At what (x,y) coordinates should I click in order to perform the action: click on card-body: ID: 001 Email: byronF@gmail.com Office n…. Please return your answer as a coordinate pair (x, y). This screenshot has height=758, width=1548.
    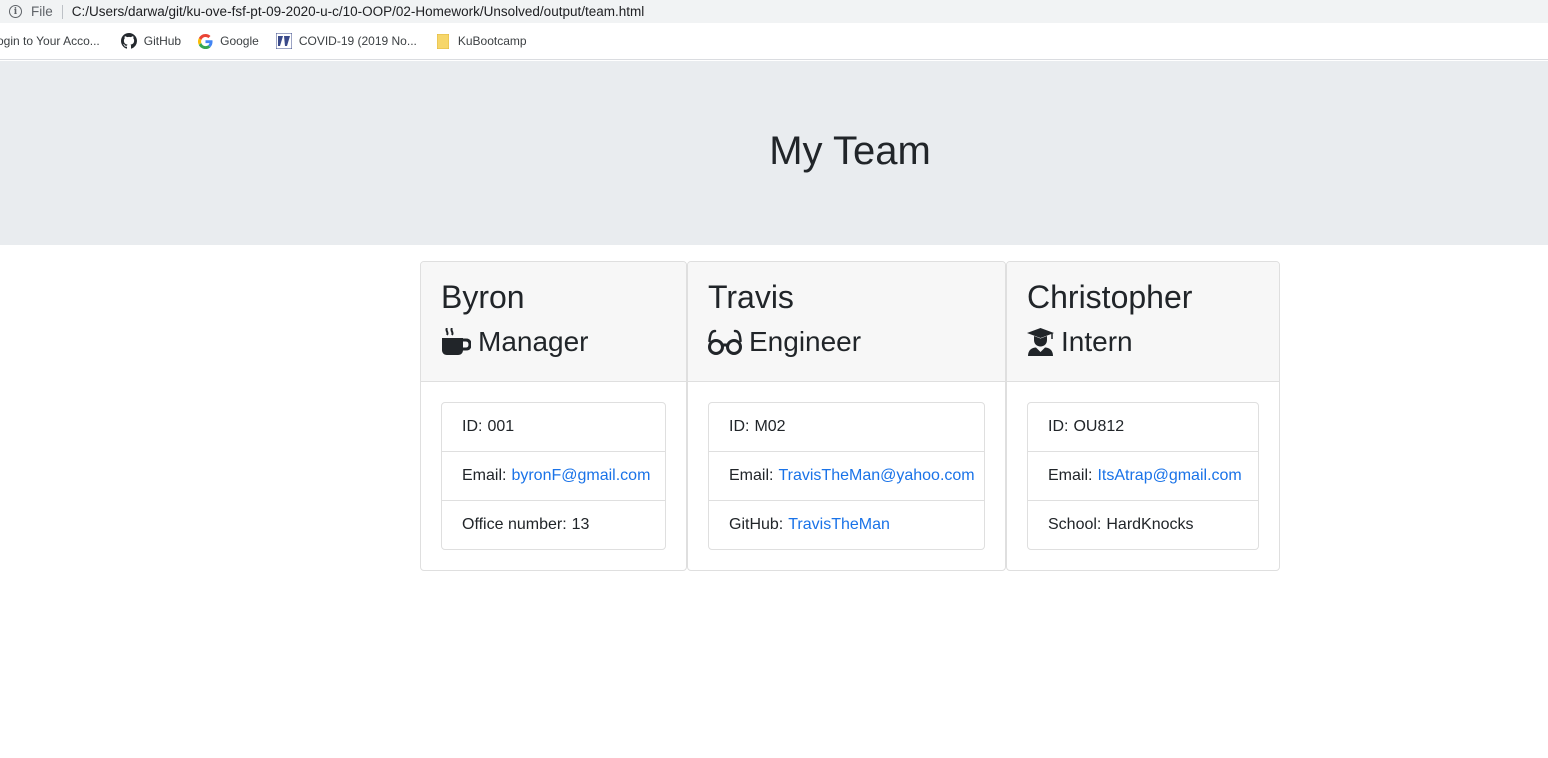
    Looking at the image, I should click on (553, 476).